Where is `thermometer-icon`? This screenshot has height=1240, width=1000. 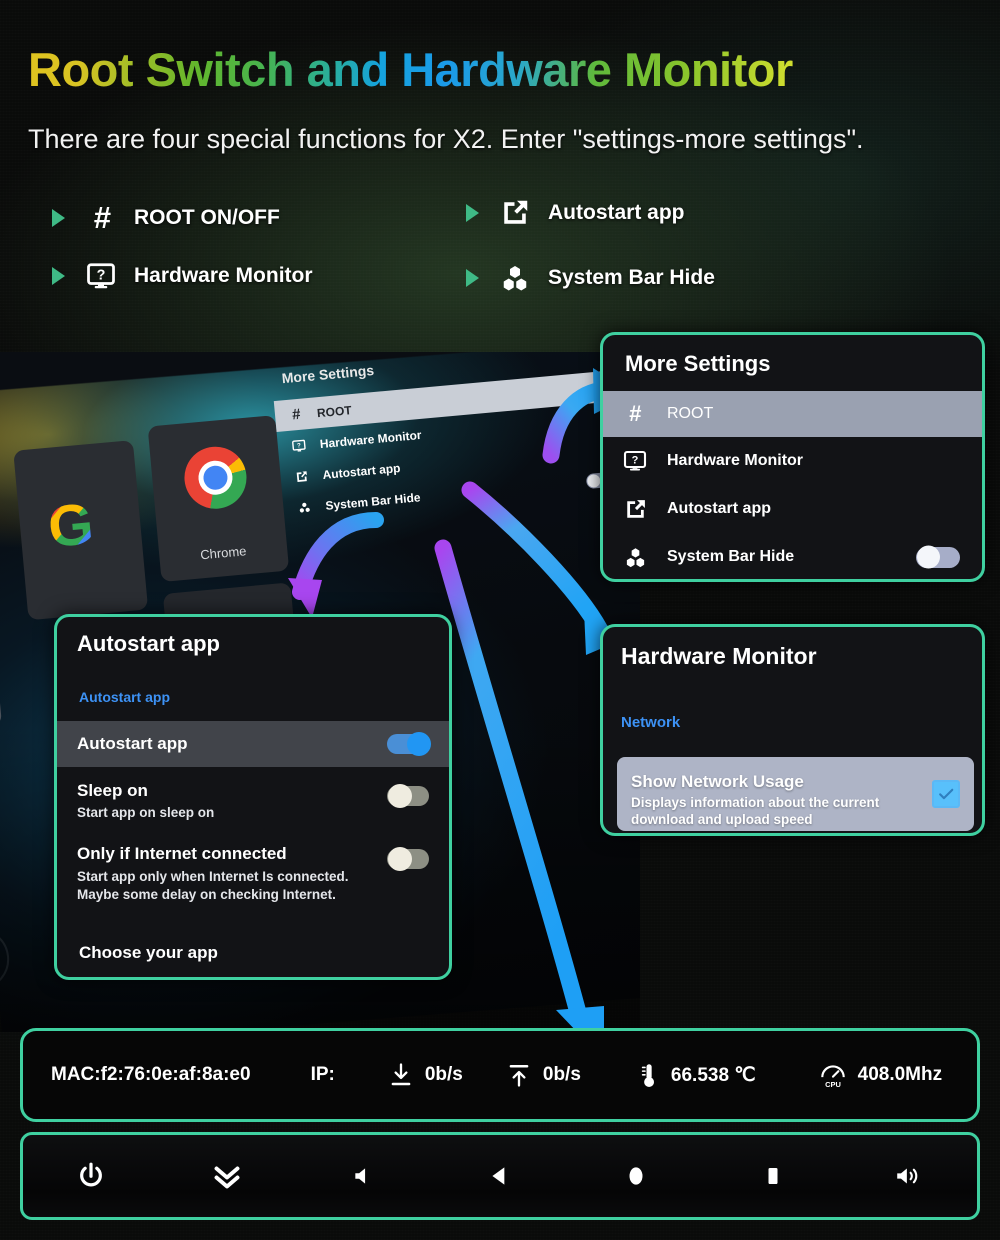 thermometer-icon is located at coordinates (648, 1075).